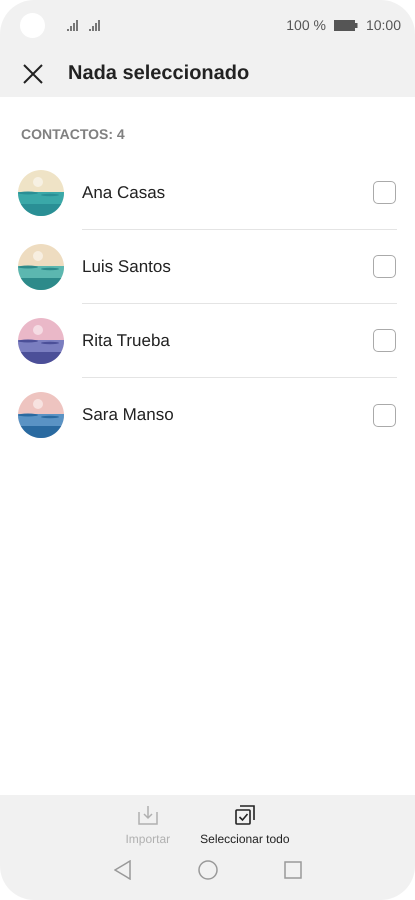  I want to click on close-button, so click(33, 73).